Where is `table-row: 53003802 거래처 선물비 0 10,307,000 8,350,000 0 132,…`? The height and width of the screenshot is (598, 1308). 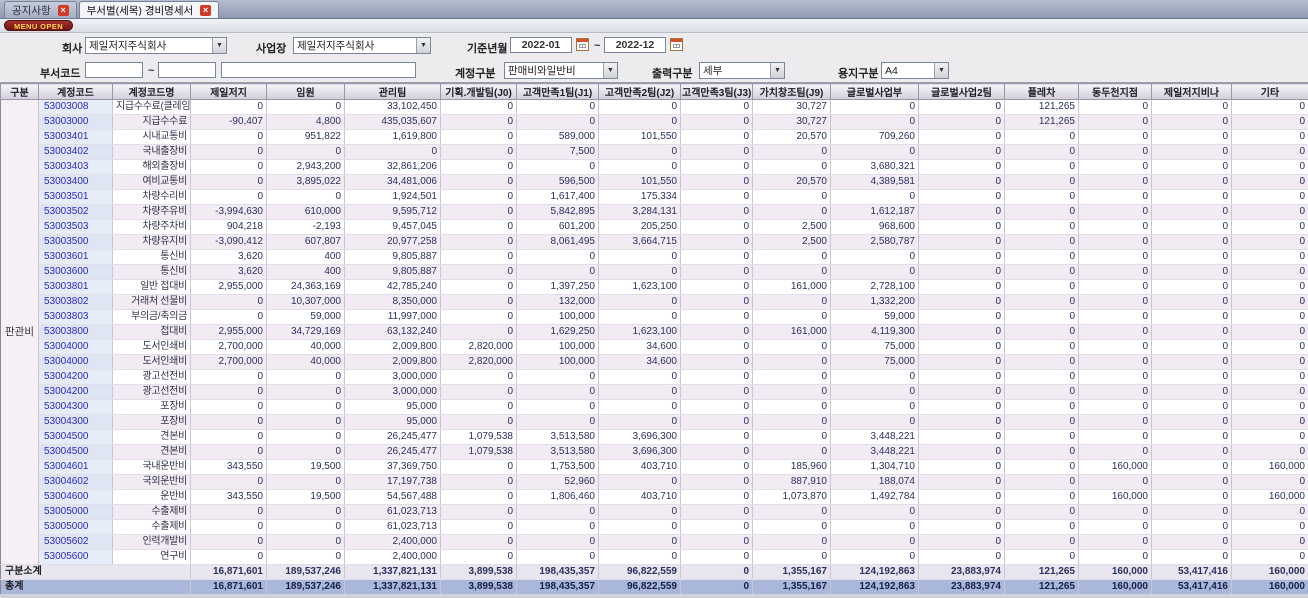
table-row: 53003802 거래처 선물비 0 10,307,000 8,350,000 0 132,… is located at coordinates (654, 302).